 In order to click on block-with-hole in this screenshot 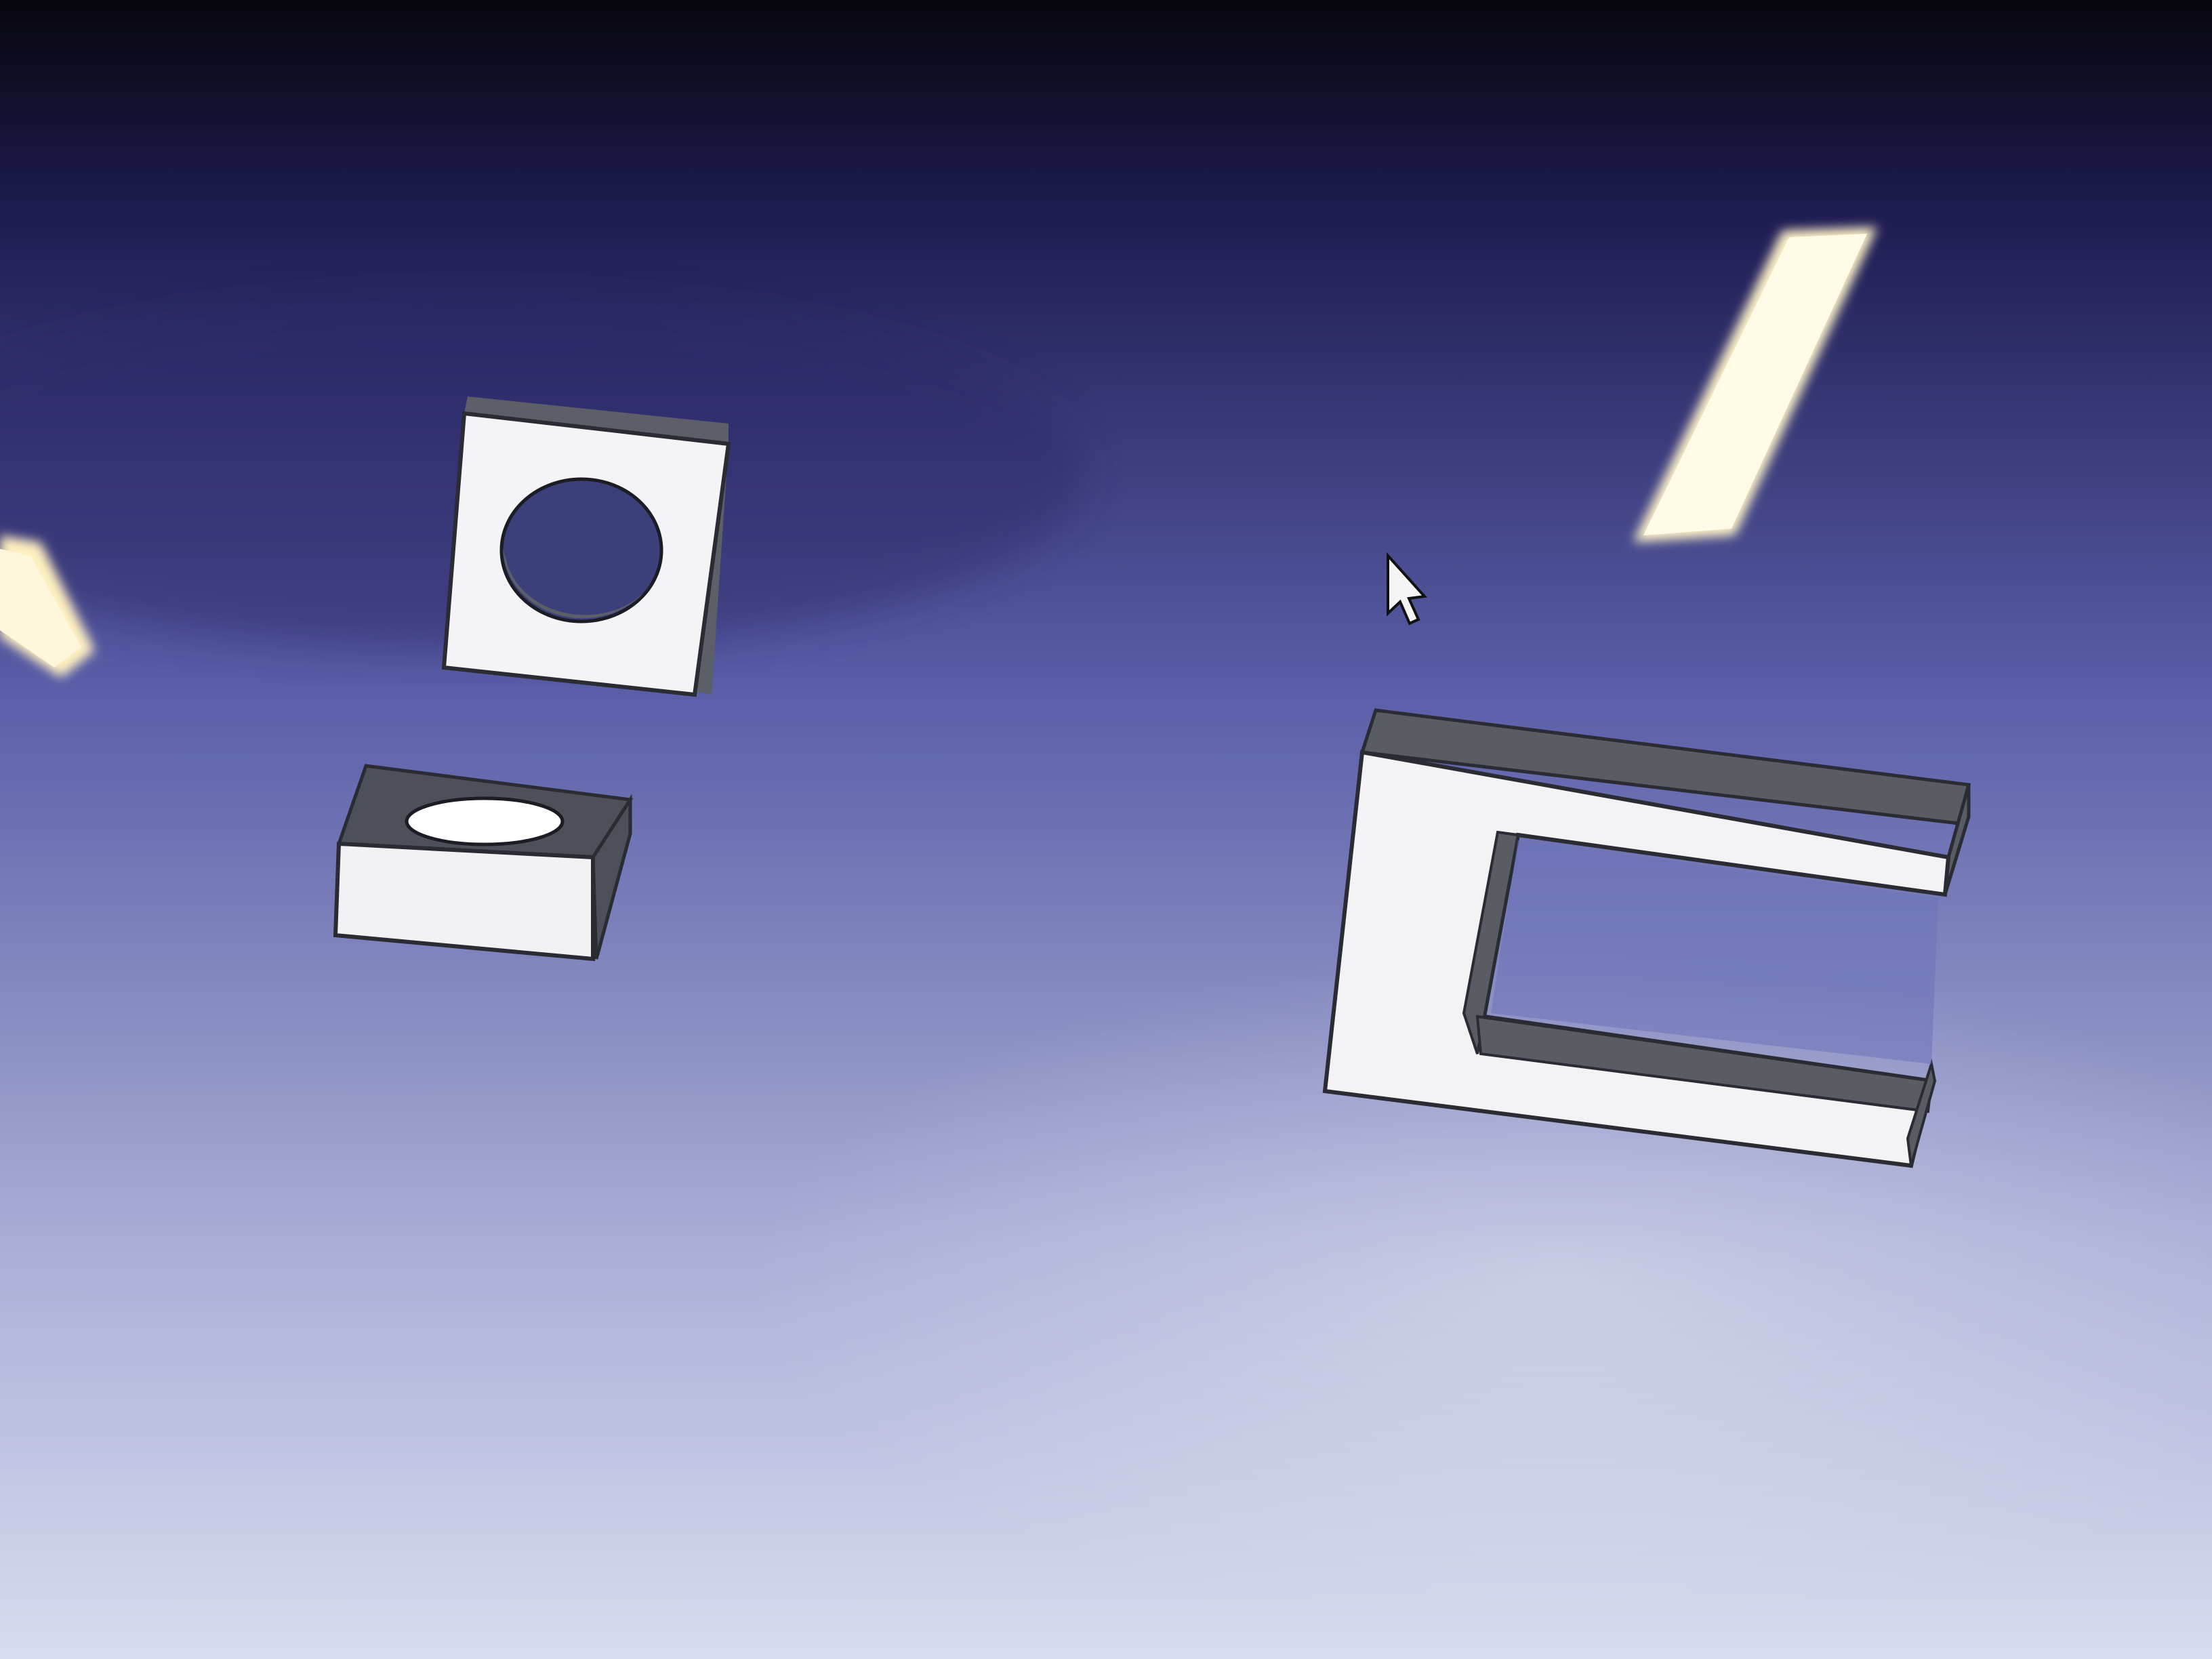, I will do `click(483, 863)`.